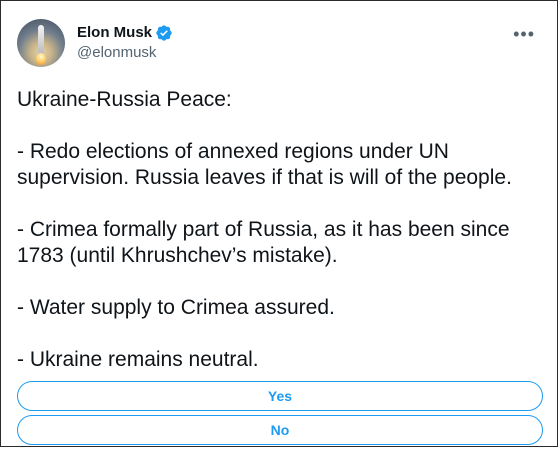 The width and height of the screenshot is (560, 449). Describe the element at coordinates (41, 59) in the screenshot. I see `avatar-flame-graphic` at that location.